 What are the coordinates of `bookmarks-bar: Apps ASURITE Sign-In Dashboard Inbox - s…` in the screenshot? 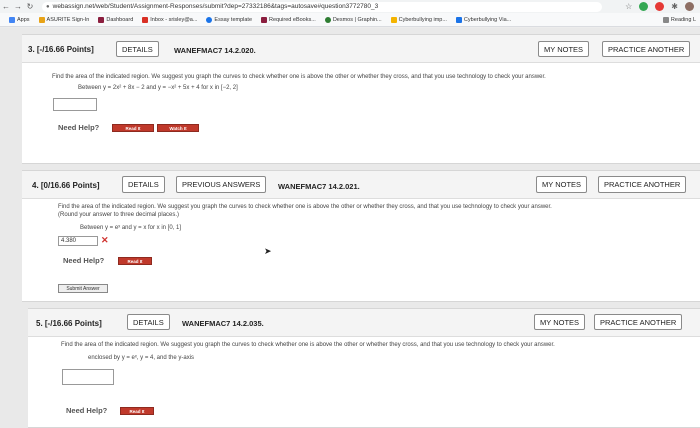 It's located at (350, 20).